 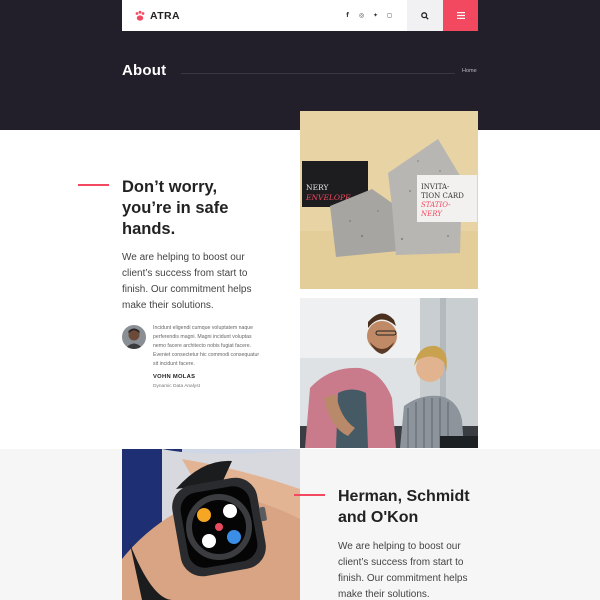 I want to click on page-title: About, so click(x=144, y=70).